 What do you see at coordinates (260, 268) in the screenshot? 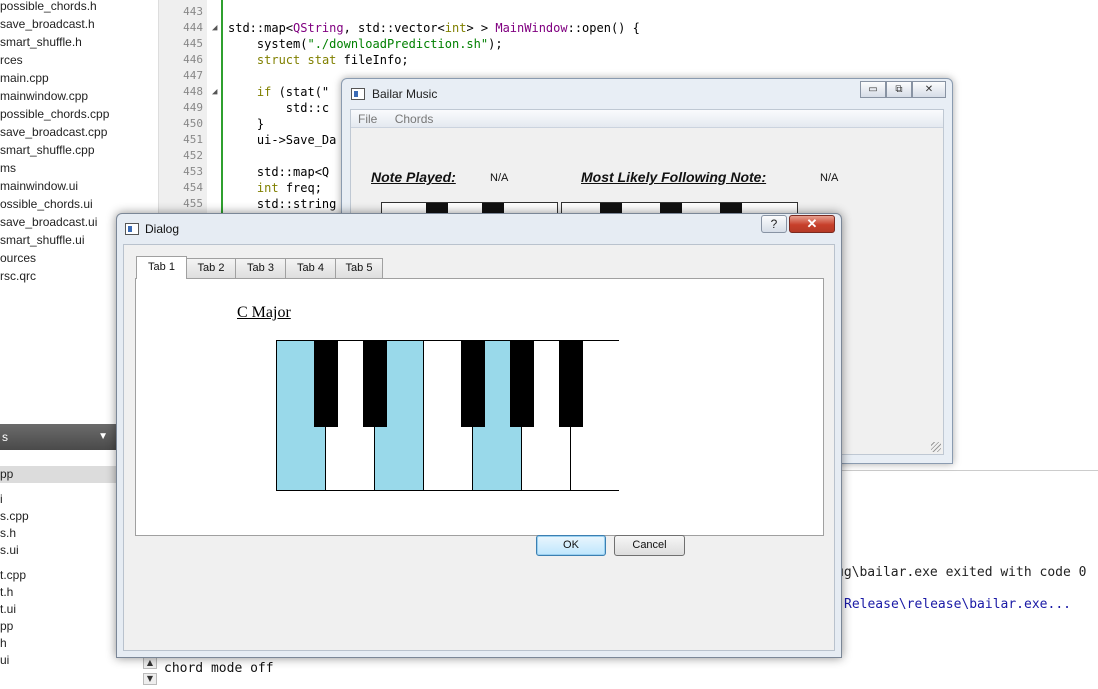
I see `tab-3: Tab 3` at bounding box center [260, 268].